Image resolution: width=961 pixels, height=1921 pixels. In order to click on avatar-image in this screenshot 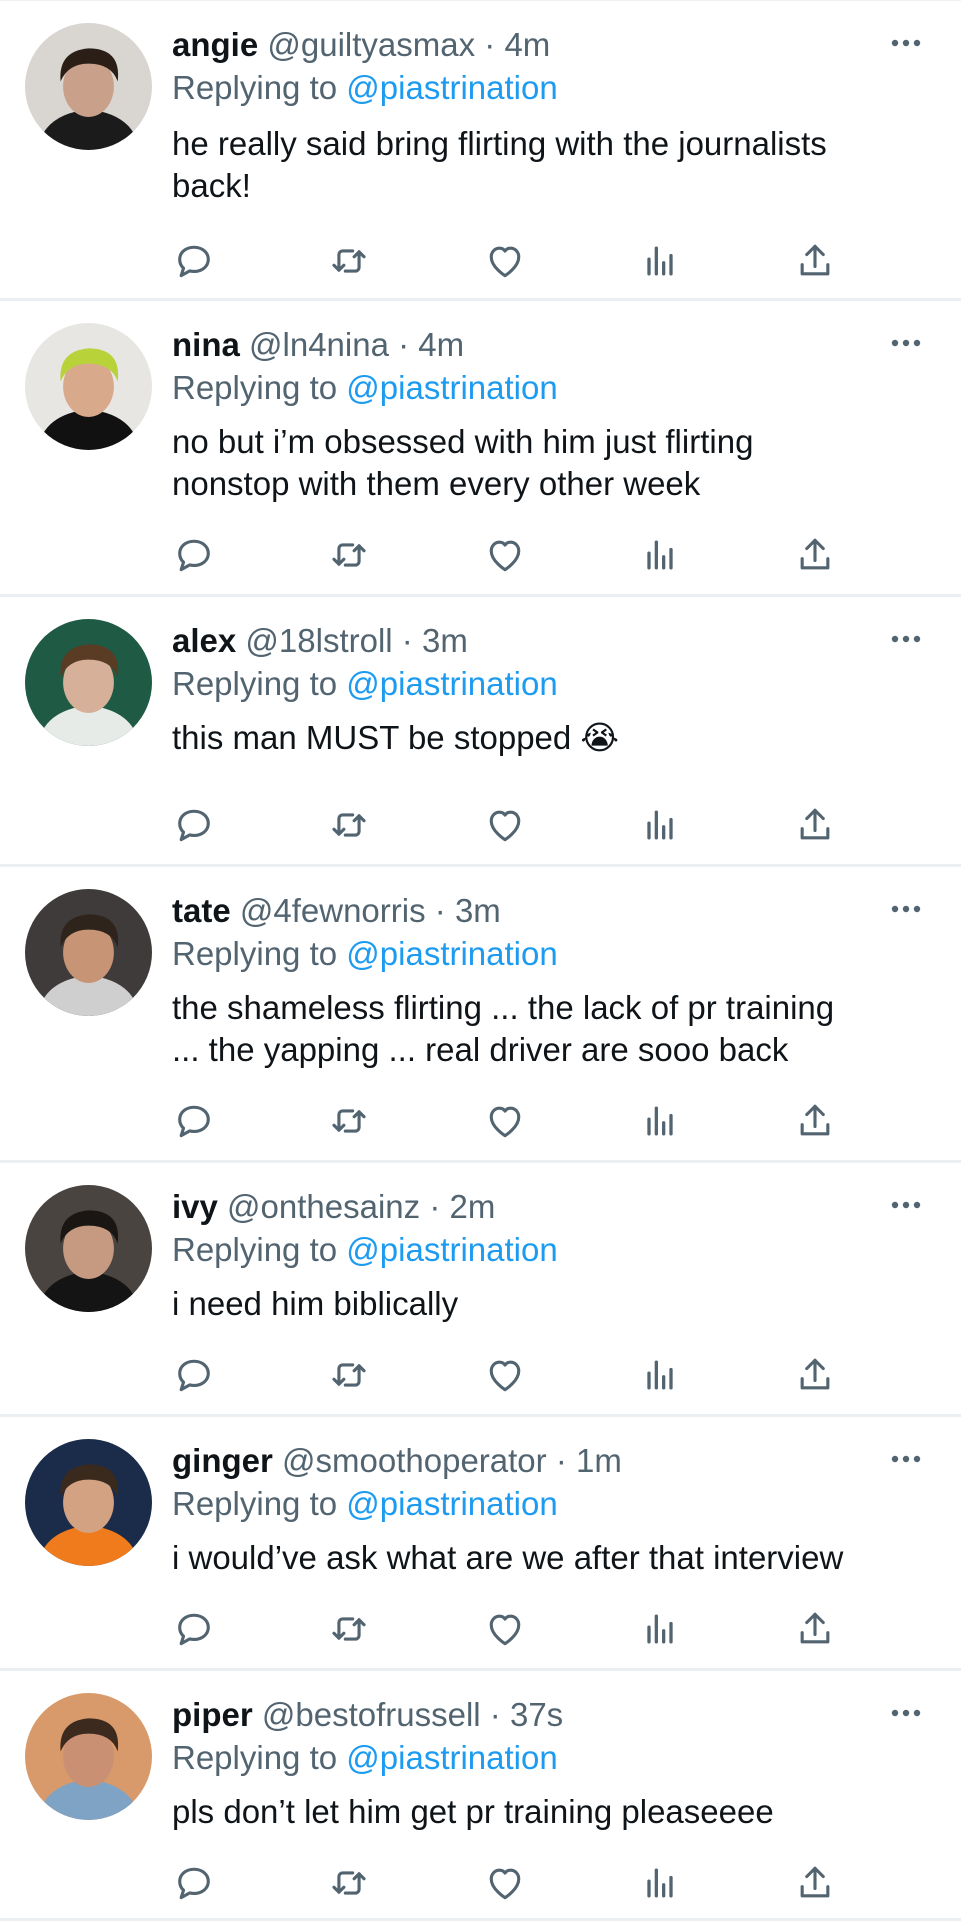, I will do `click(88, 1248)`.